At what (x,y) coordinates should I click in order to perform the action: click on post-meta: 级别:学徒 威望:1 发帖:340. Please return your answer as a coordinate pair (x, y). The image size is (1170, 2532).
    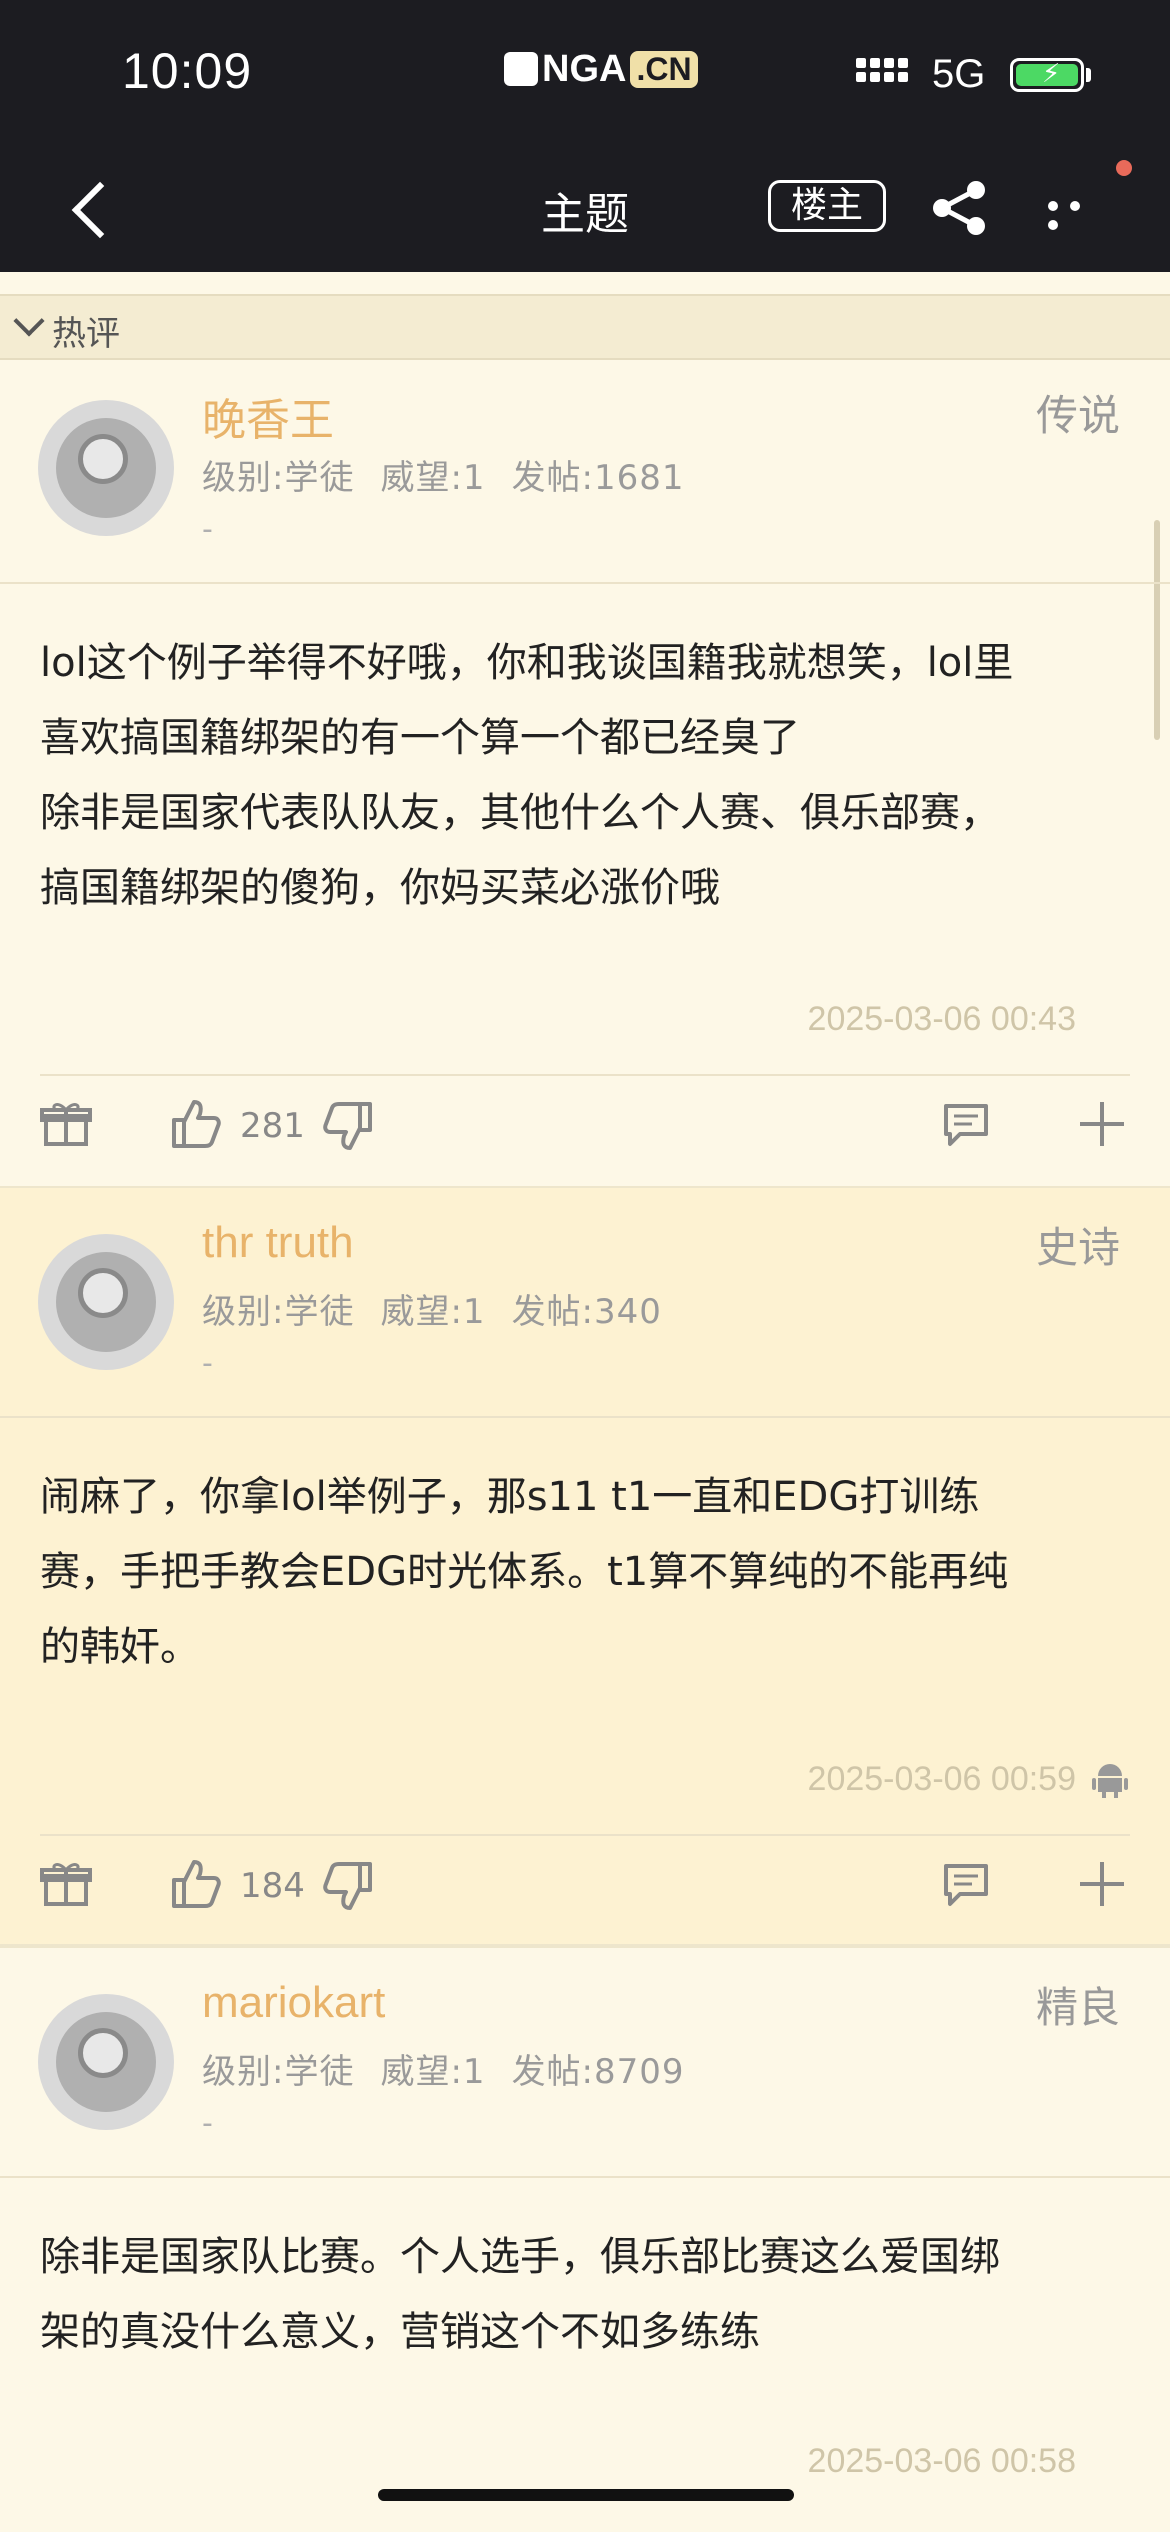
    Looking at the image, I should click on (445, 1308).